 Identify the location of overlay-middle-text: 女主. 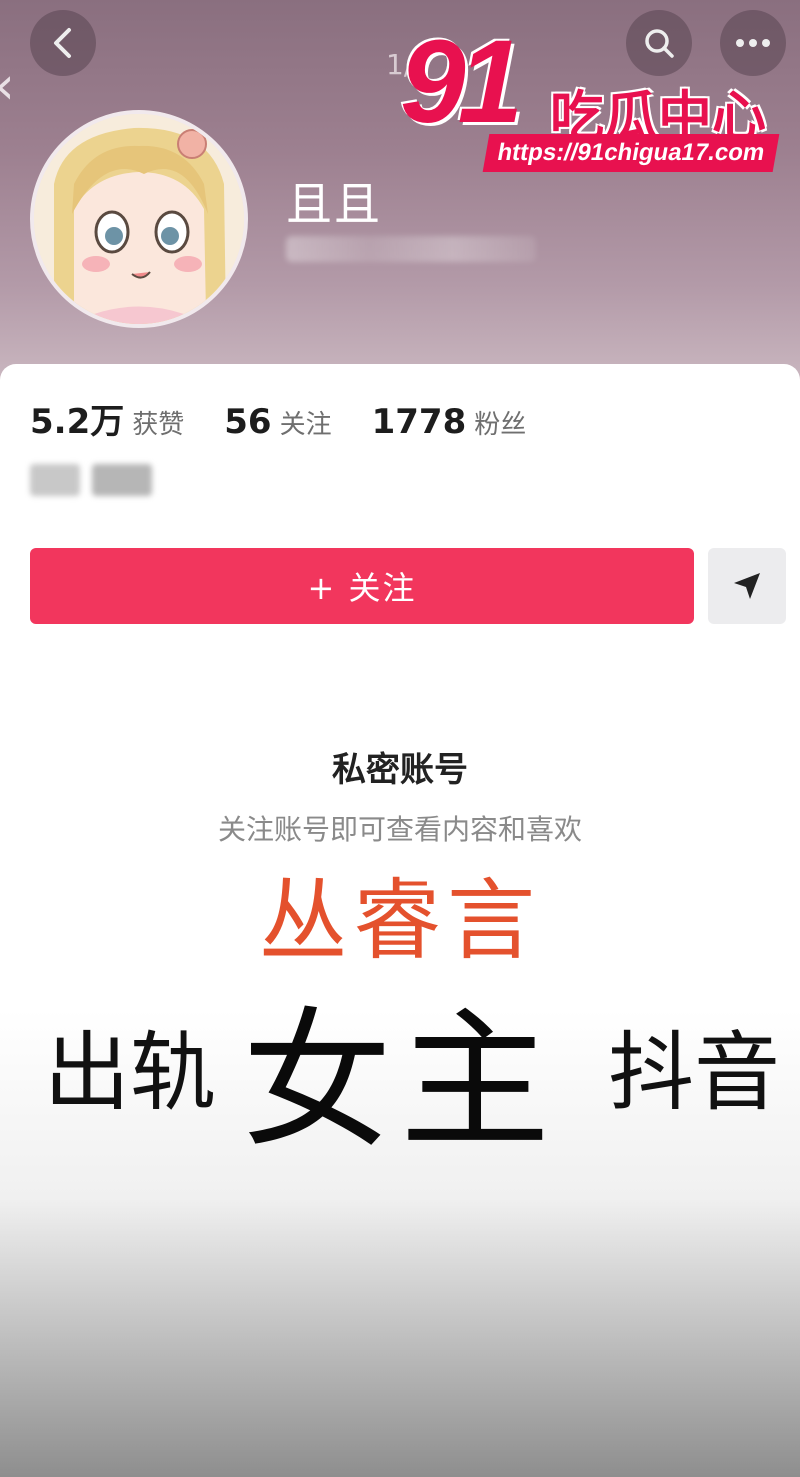
(400, 1082).